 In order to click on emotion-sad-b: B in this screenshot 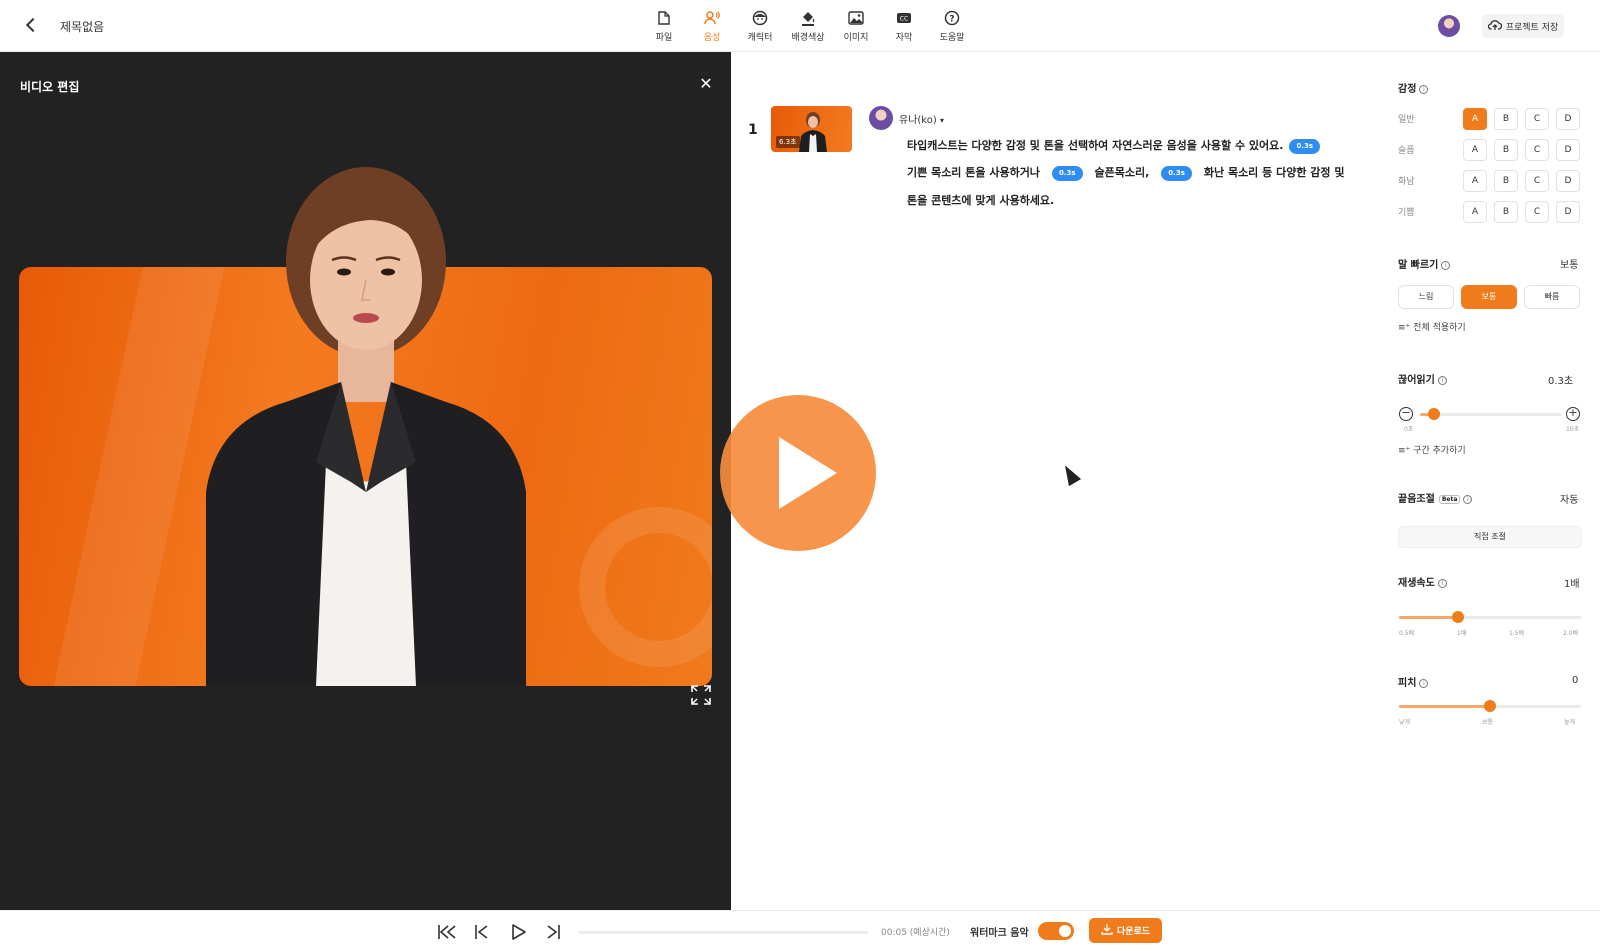, I will do `click(1506, 150)`.